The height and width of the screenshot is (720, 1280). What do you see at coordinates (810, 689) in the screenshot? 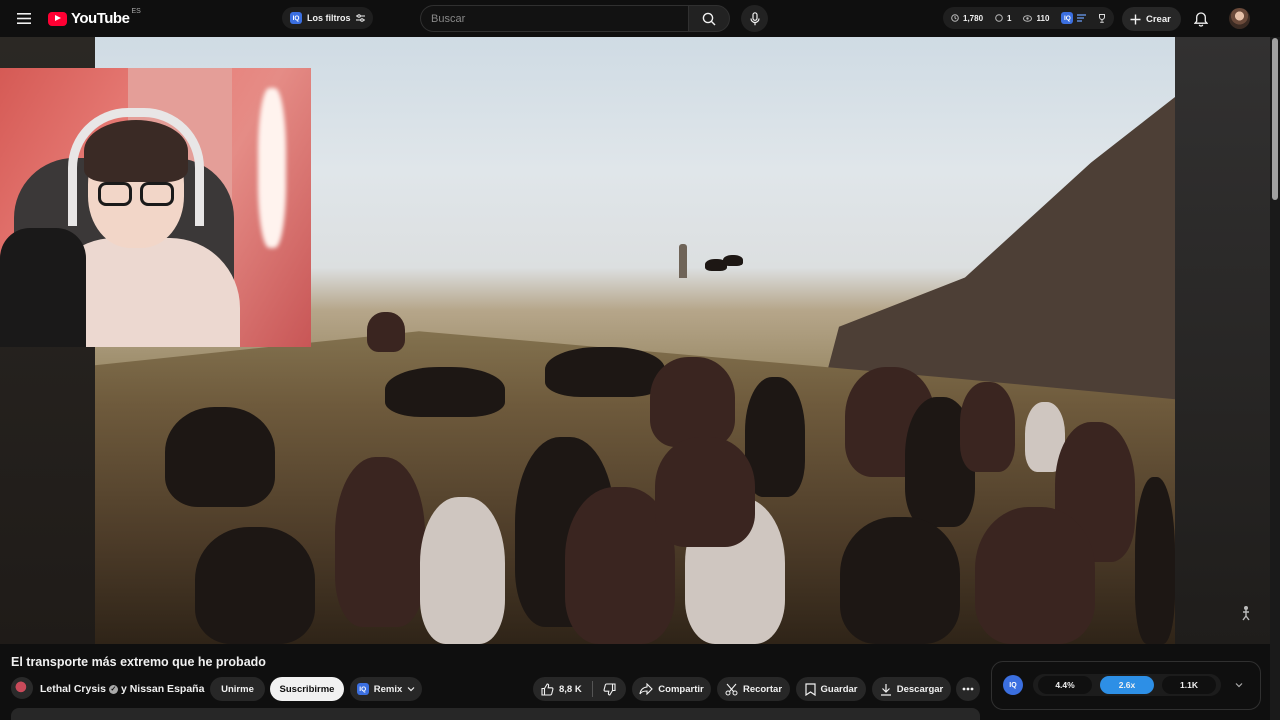
I see `bookmark-icon` at bounding box center [810, 689].